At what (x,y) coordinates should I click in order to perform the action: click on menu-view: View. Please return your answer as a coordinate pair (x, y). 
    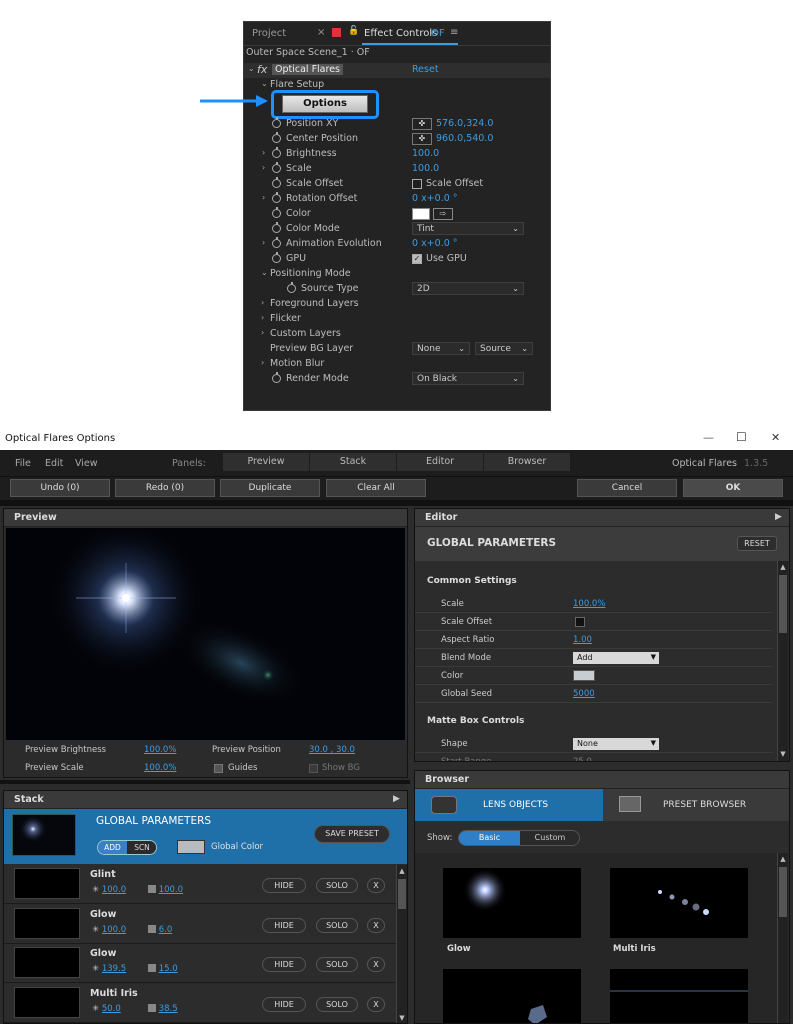
    Looking at the image, I should click on (86, 463).